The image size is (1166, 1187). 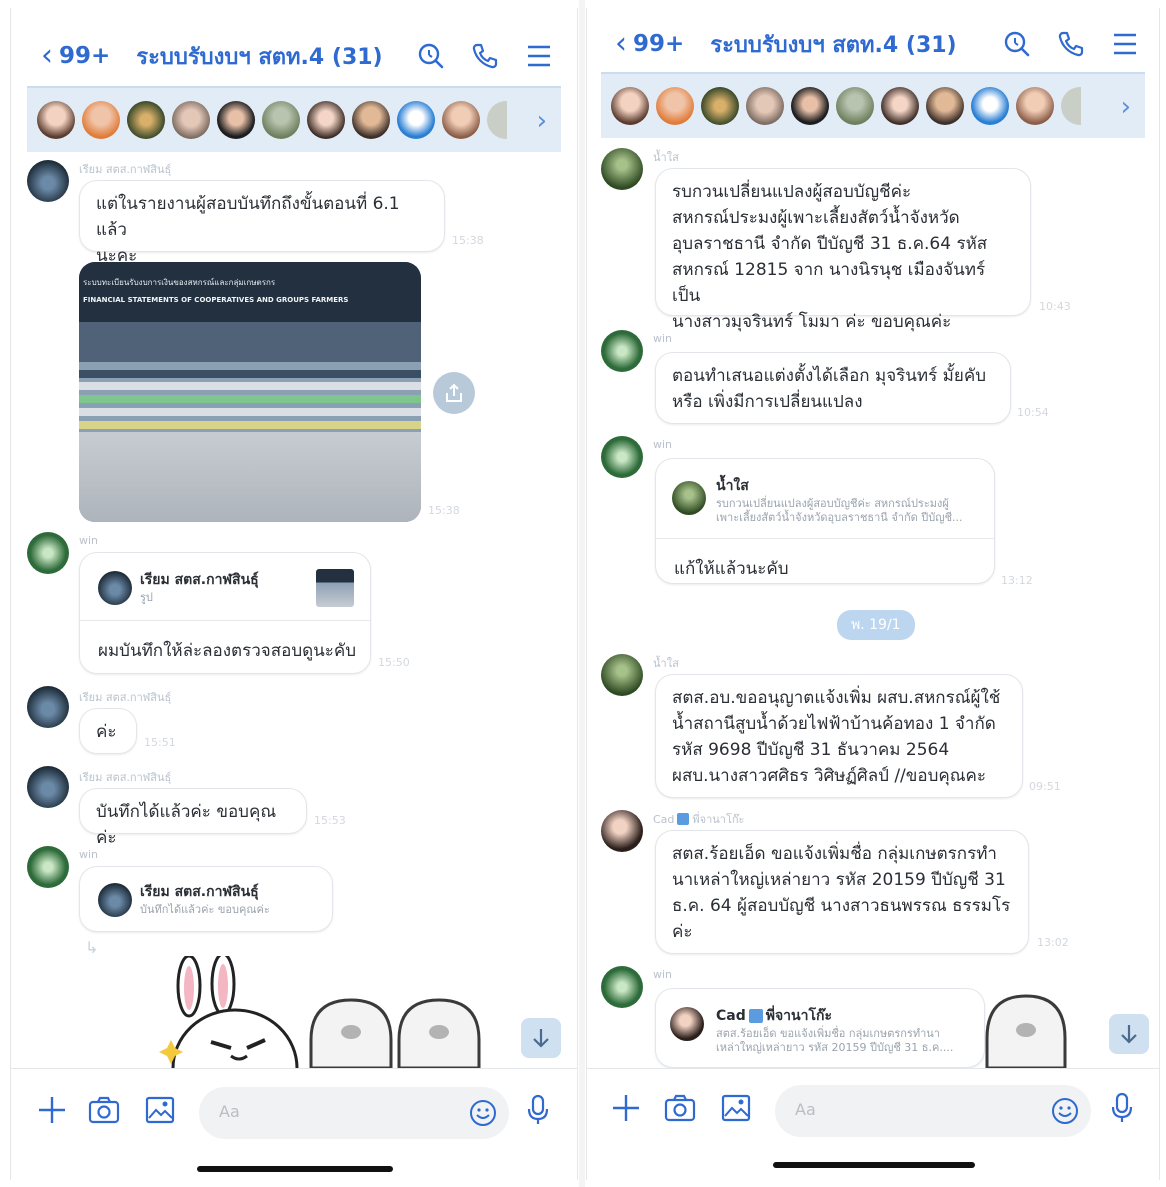 What do you see at coordinates (47, 55) in the screenshot?
I see `chevron-left-icon: ‹` at bounding box center [47, 55].